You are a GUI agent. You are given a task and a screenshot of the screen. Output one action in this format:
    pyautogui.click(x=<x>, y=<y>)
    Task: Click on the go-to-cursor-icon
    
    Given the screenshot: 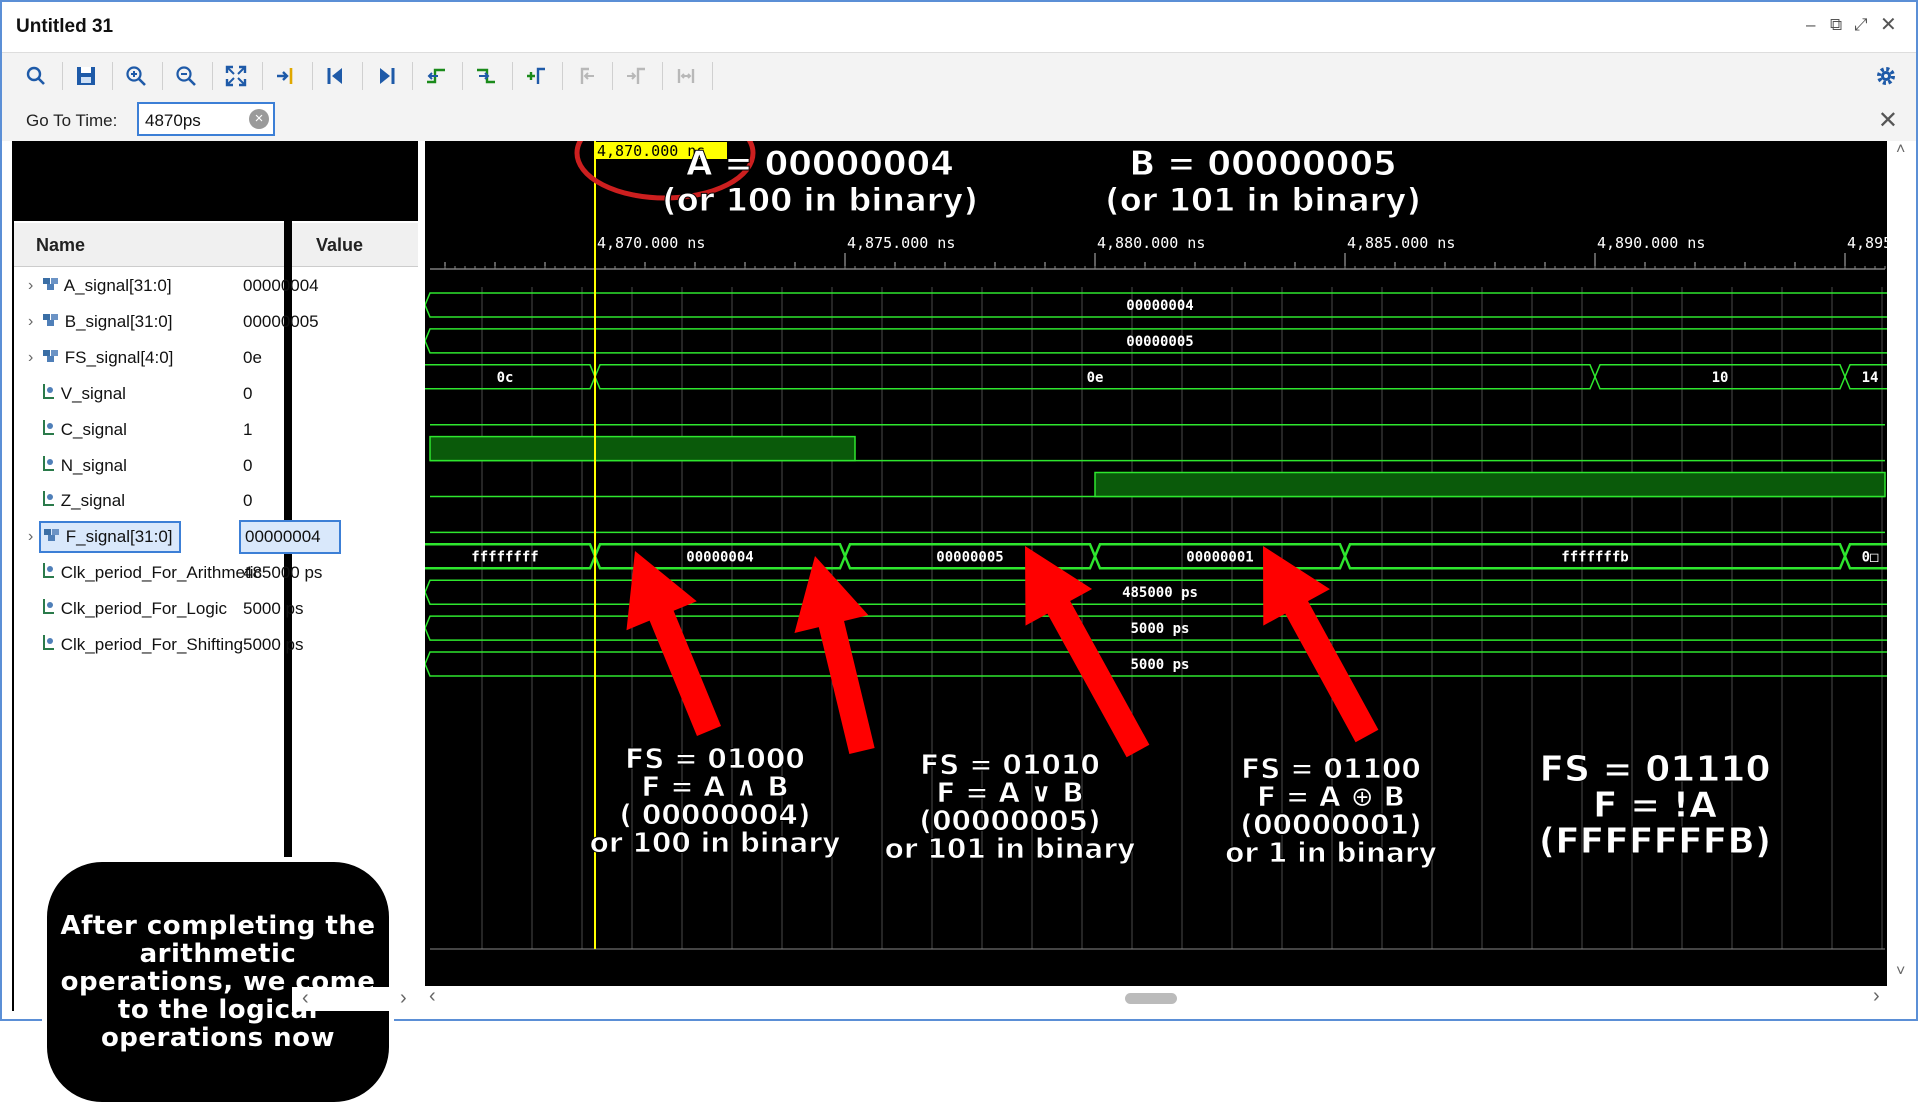 What is the action you would take?
    pyautogui.click(x=286, y=76)
    